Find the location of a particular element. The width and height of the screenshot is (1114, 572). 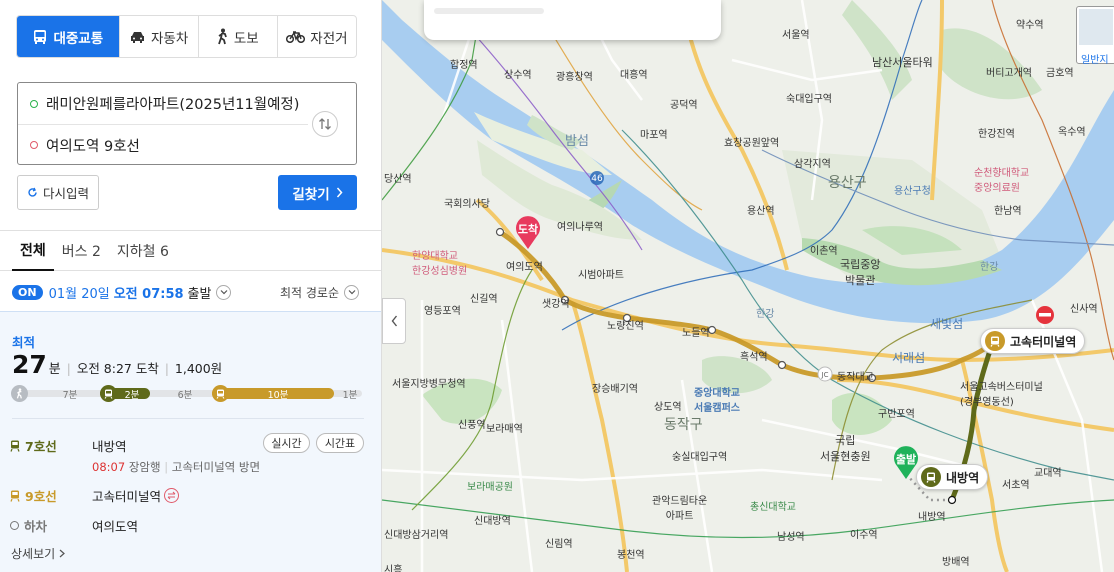

route-time-bar: 7분 2분 6분 10분 1분 is located at coordinates (186, 393).